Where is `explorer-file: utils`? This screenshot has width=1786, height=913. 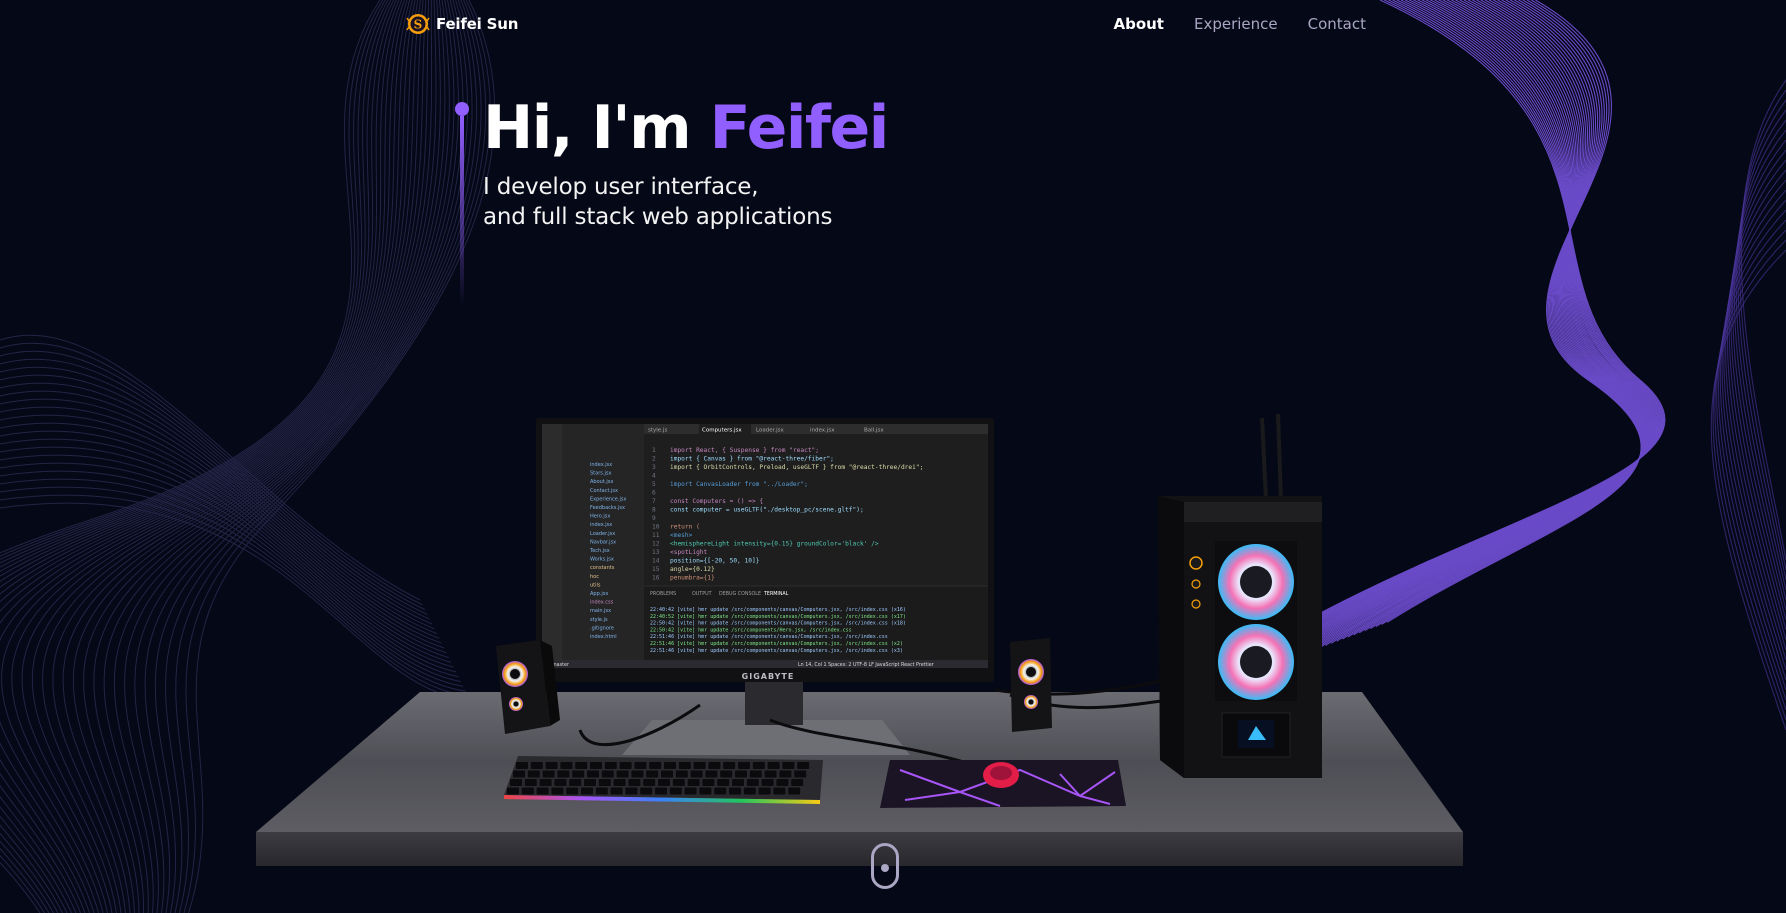 explorer-file: utils is located at coordinates (595, 585).